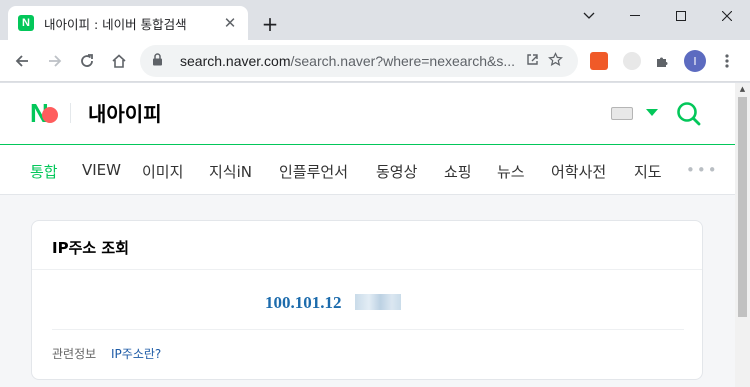  Describe the element at coordinates (375, 20) in the screenshot. I see `tab-strip: N 내아이피 : 네이버 통합검색 ✕ +` at that location.